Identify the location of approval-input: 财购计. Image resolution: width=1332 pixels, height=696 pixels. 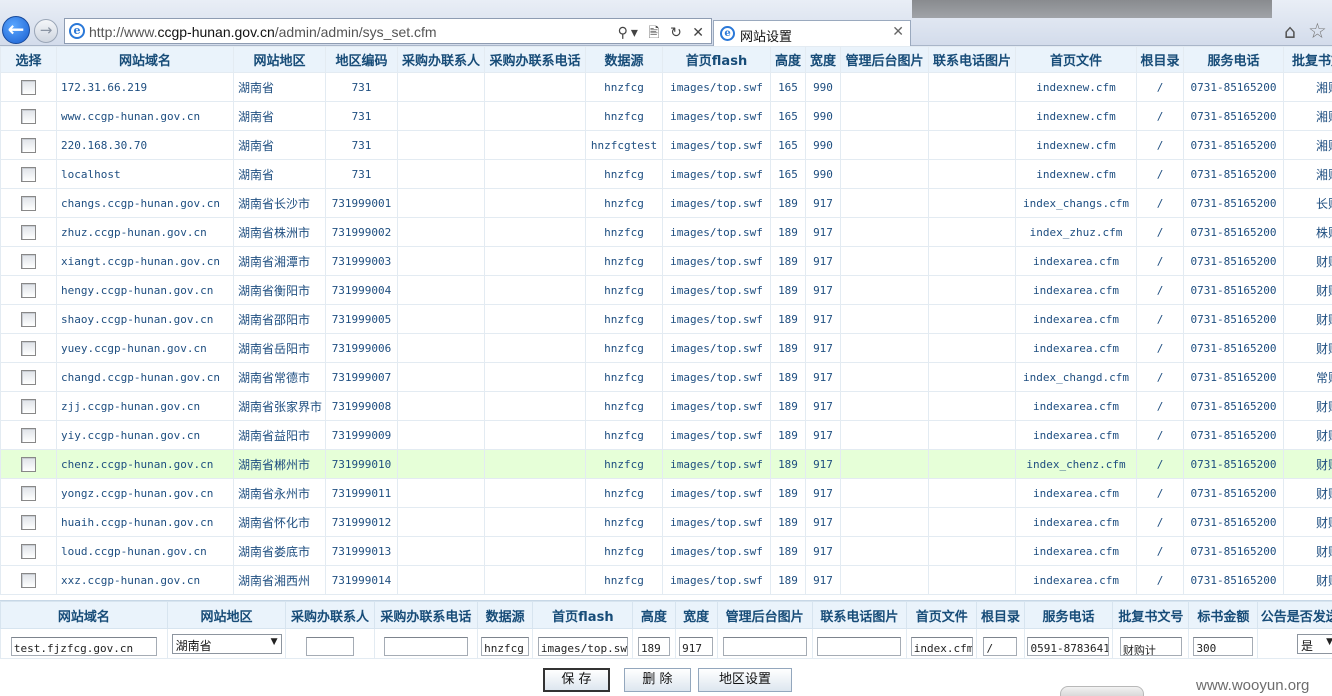
(1150, 646).